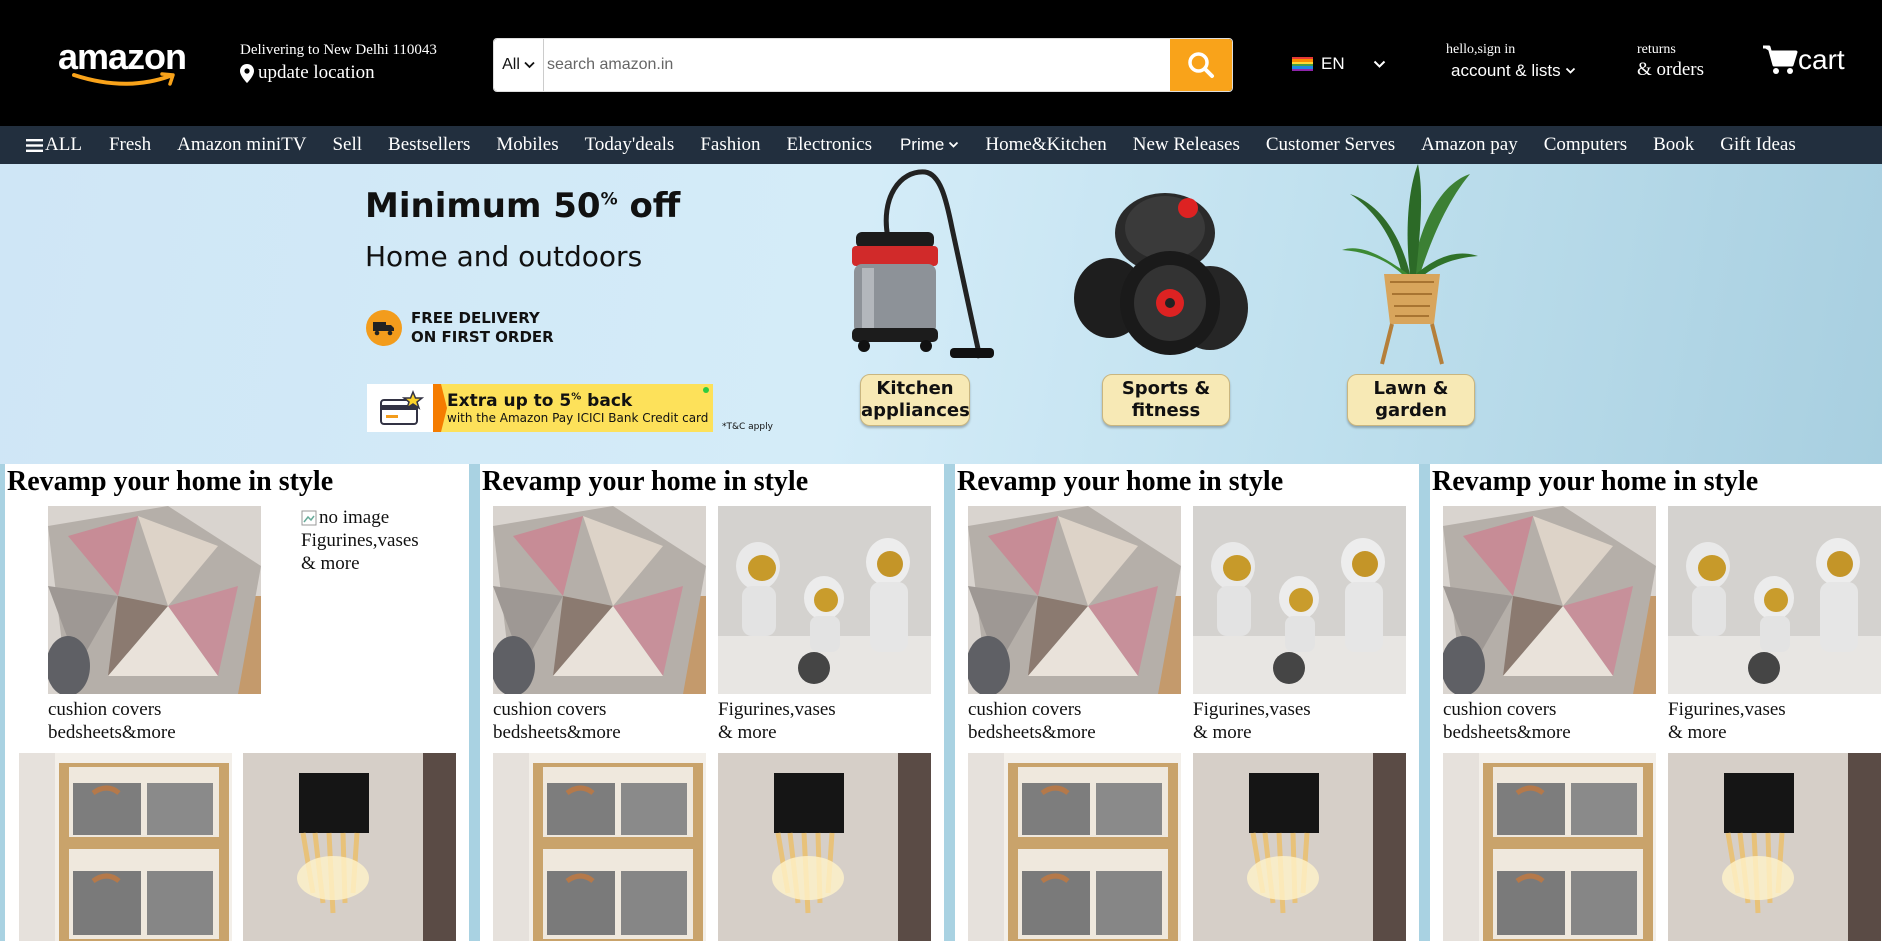 This screenshot has width=1882, height=941. What do you see at coordinates (915, 400) in the screenshot?
I see `category-kitchen-appliances: Kitchen appliances` at bounding box center [915, 400].